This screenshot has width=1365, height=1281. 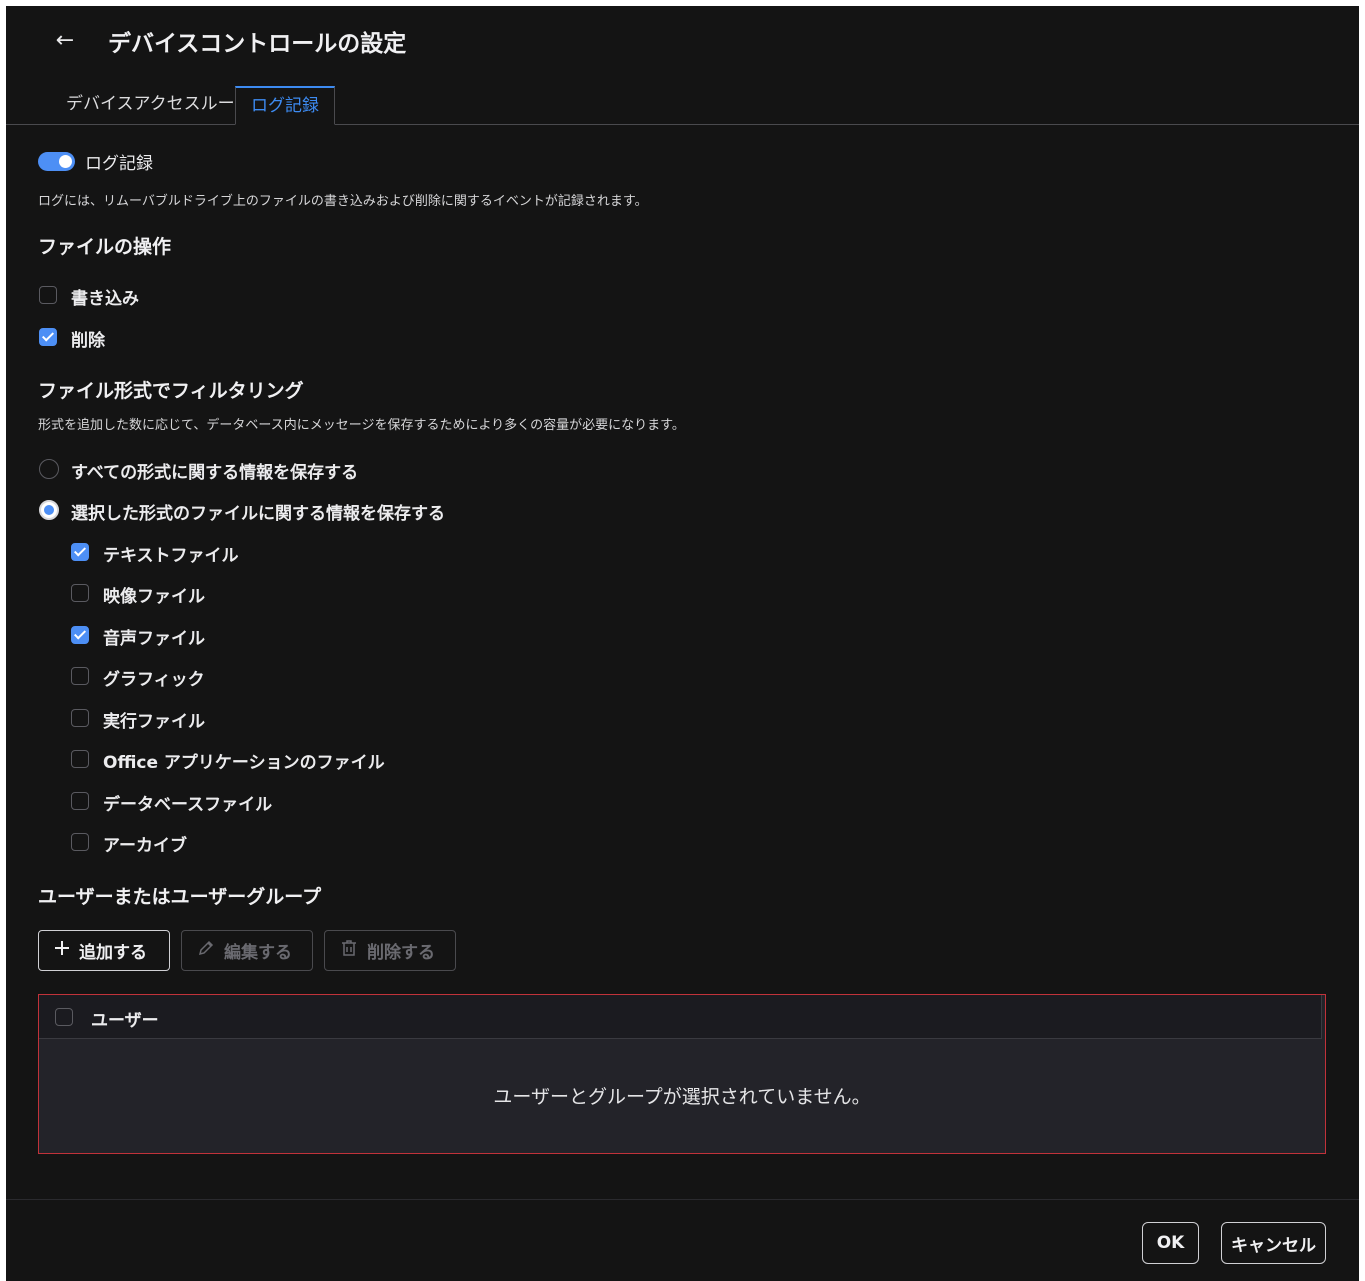 What do you see at coordinates (215, 473) in the screenshot?
I see `radio-all-formats-label: すべての形式に関する情報を保存する` at bounding box center [215, 473].